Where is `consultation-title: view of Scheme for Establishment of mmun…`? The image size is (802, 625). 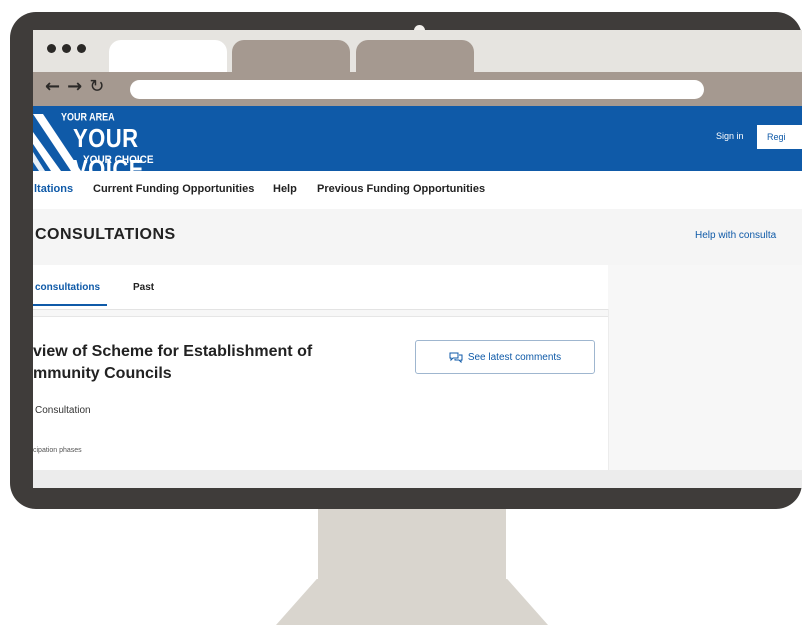
consultation-title: view of Scheme for Establishment of mmun… is located at coordinates (183, 363).